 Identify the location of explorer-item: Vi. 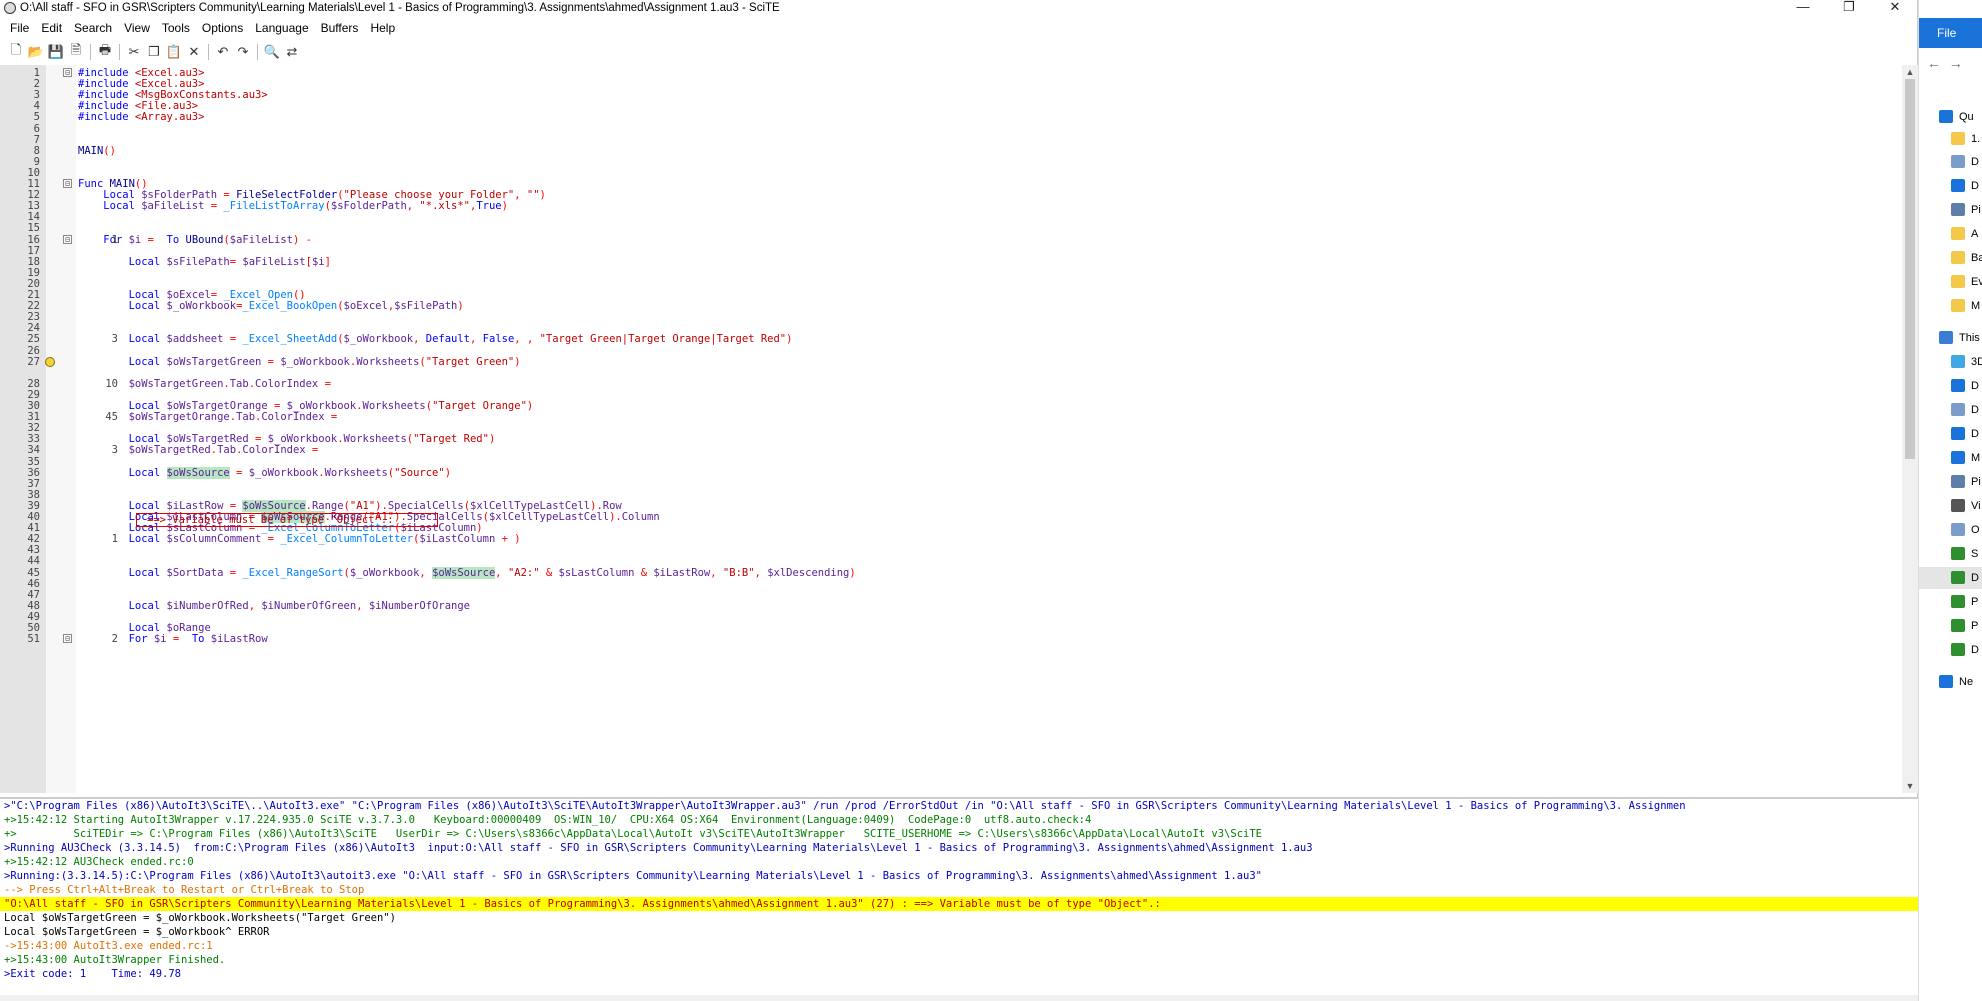
(1950, 506).